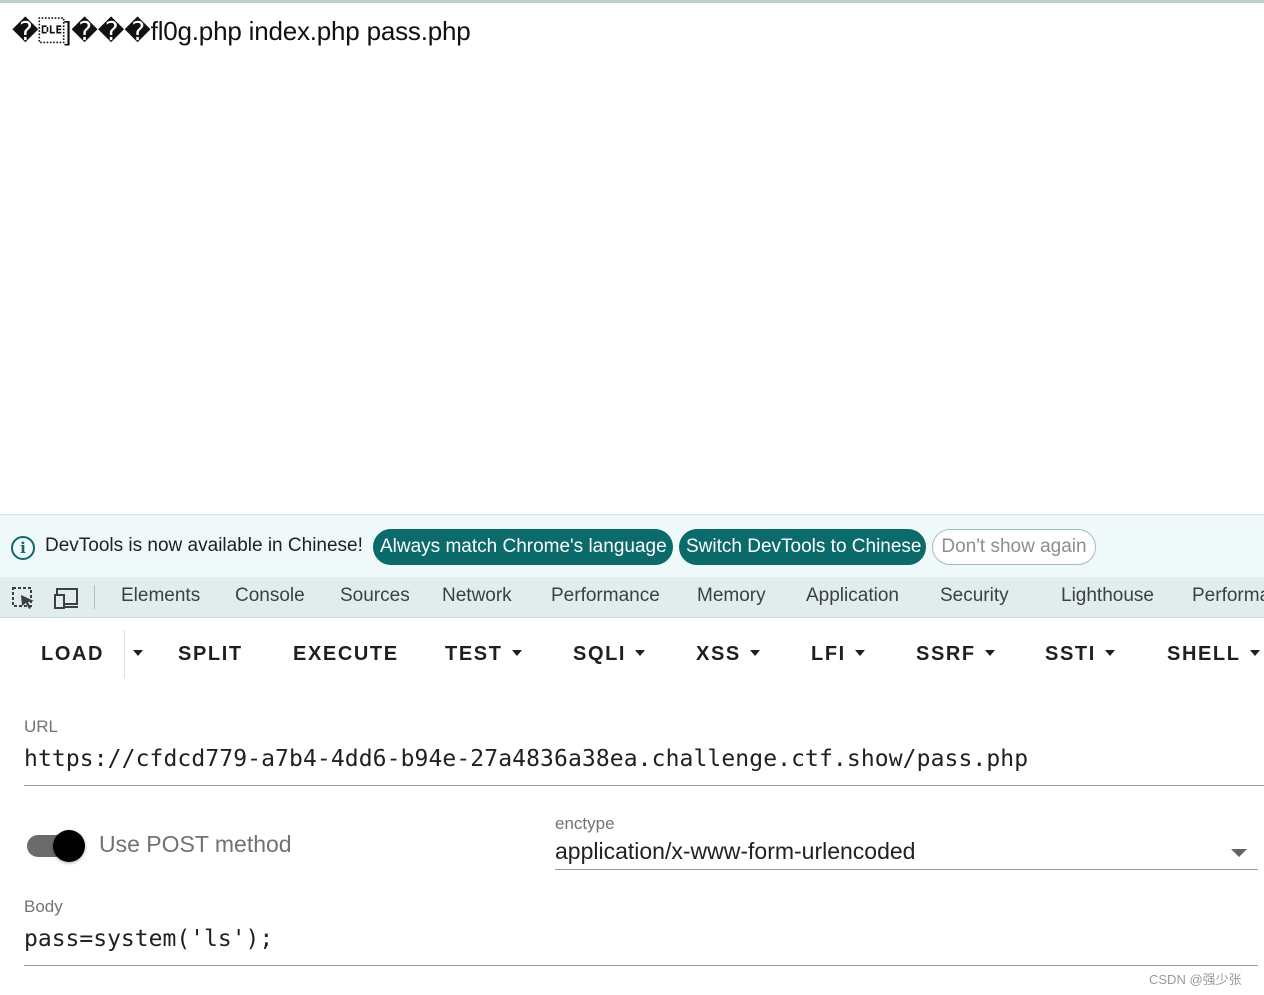 This screenshot has height=995, width=1264. What do you see at coordinates (946, 654) in the screenshot?
I see `ssrf-label: SSRF` at bounding box center [946, 654].